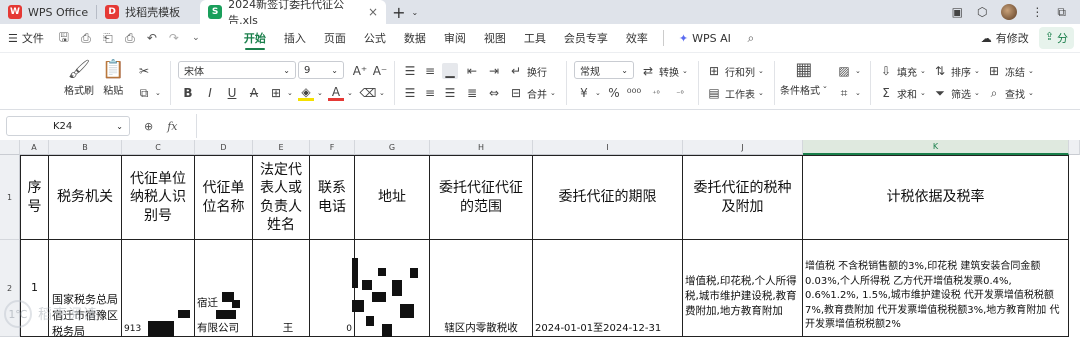 This screenshot has width=1080, height=337. I want to click on borders-button: ⊞ ⌄, so click(280, 93).